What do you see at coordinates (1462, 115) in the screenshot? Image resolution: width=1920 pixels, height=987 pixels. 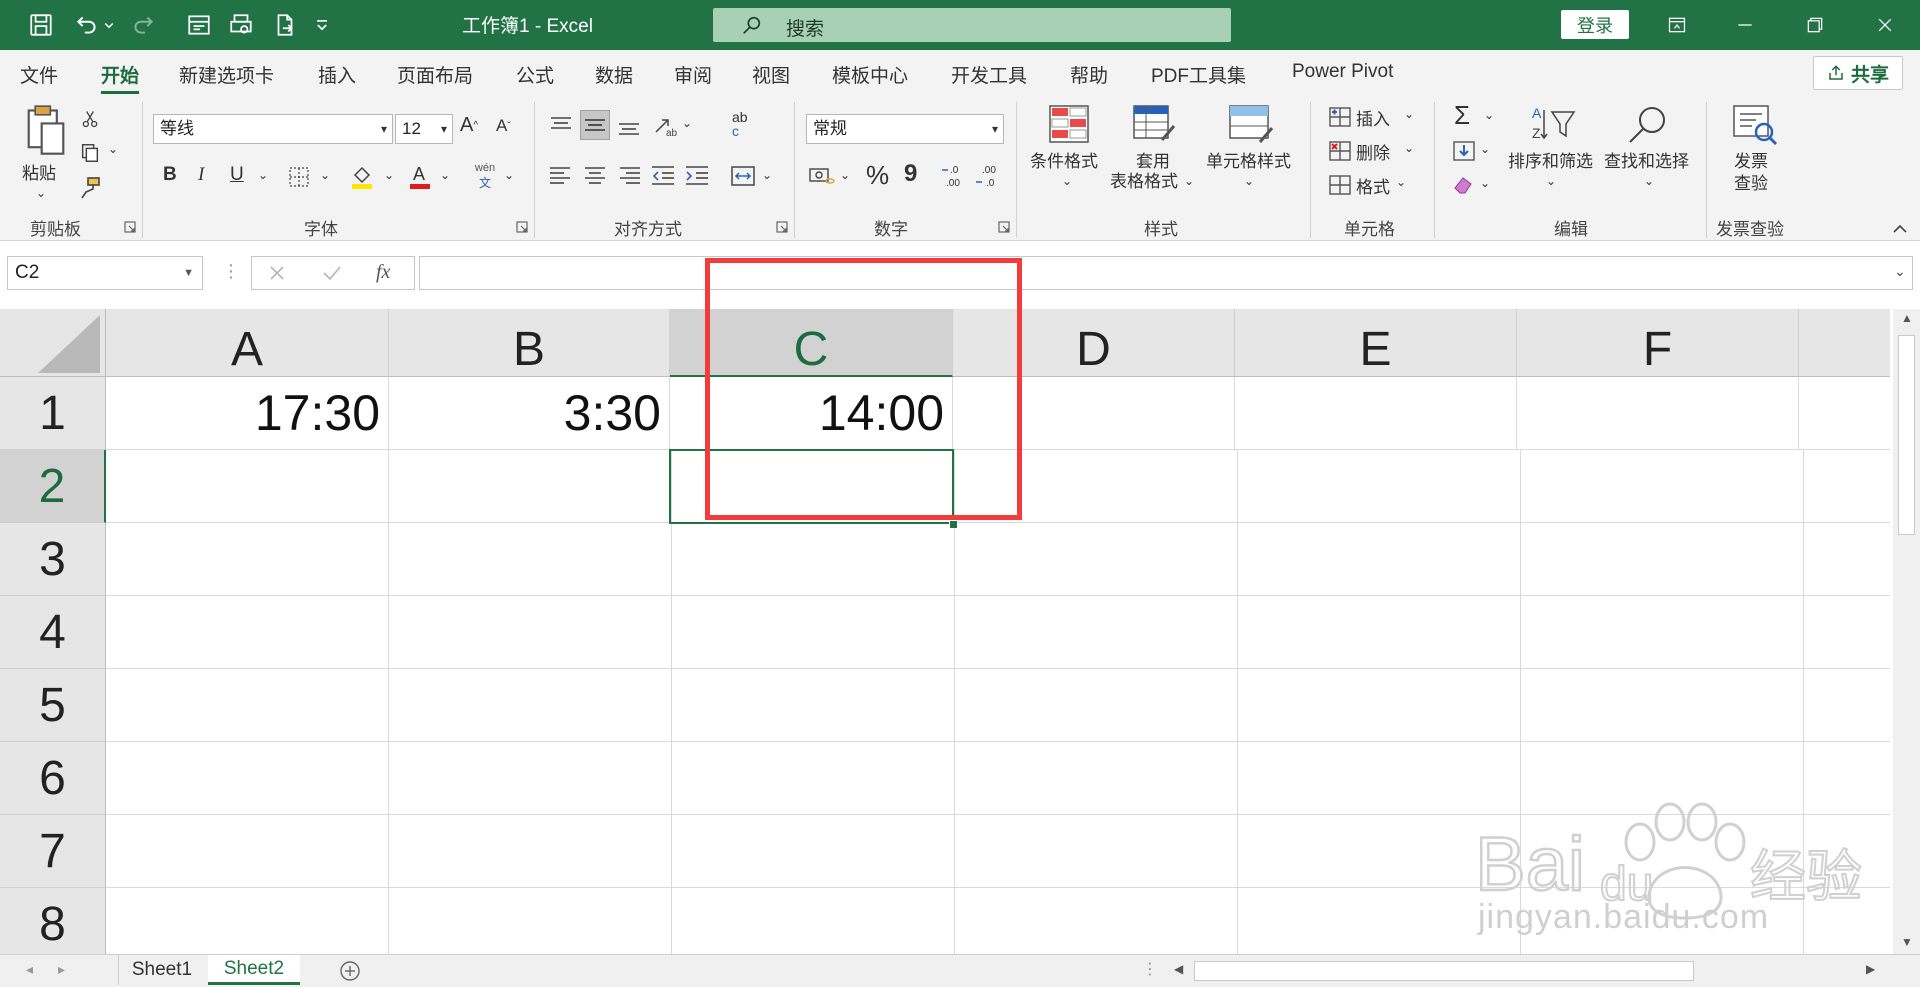 I see `autosum-icon: Σ` at bounding box center [1462, 115].